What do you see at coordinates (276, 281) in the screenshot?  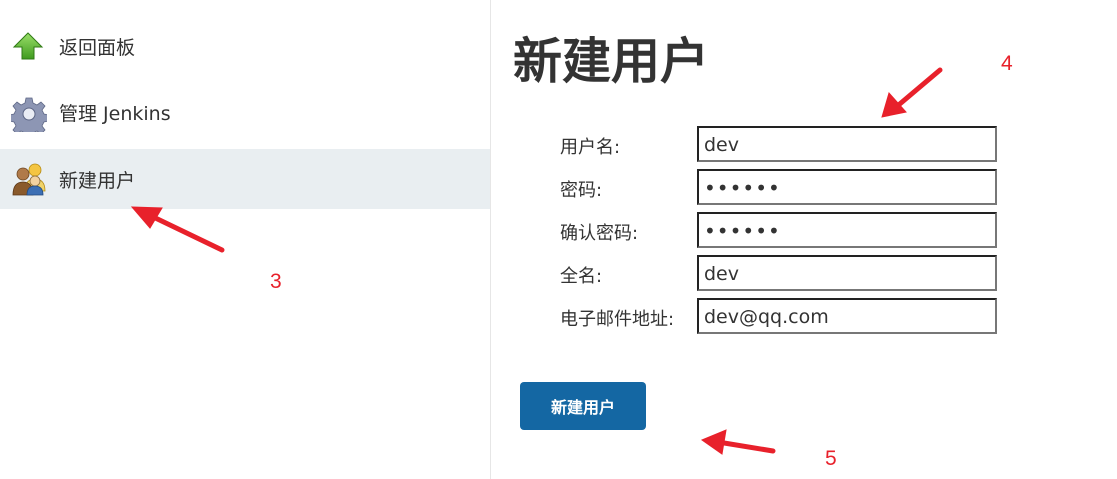 I see `annotation-number-3: 3` at bounding box center [276, 281].